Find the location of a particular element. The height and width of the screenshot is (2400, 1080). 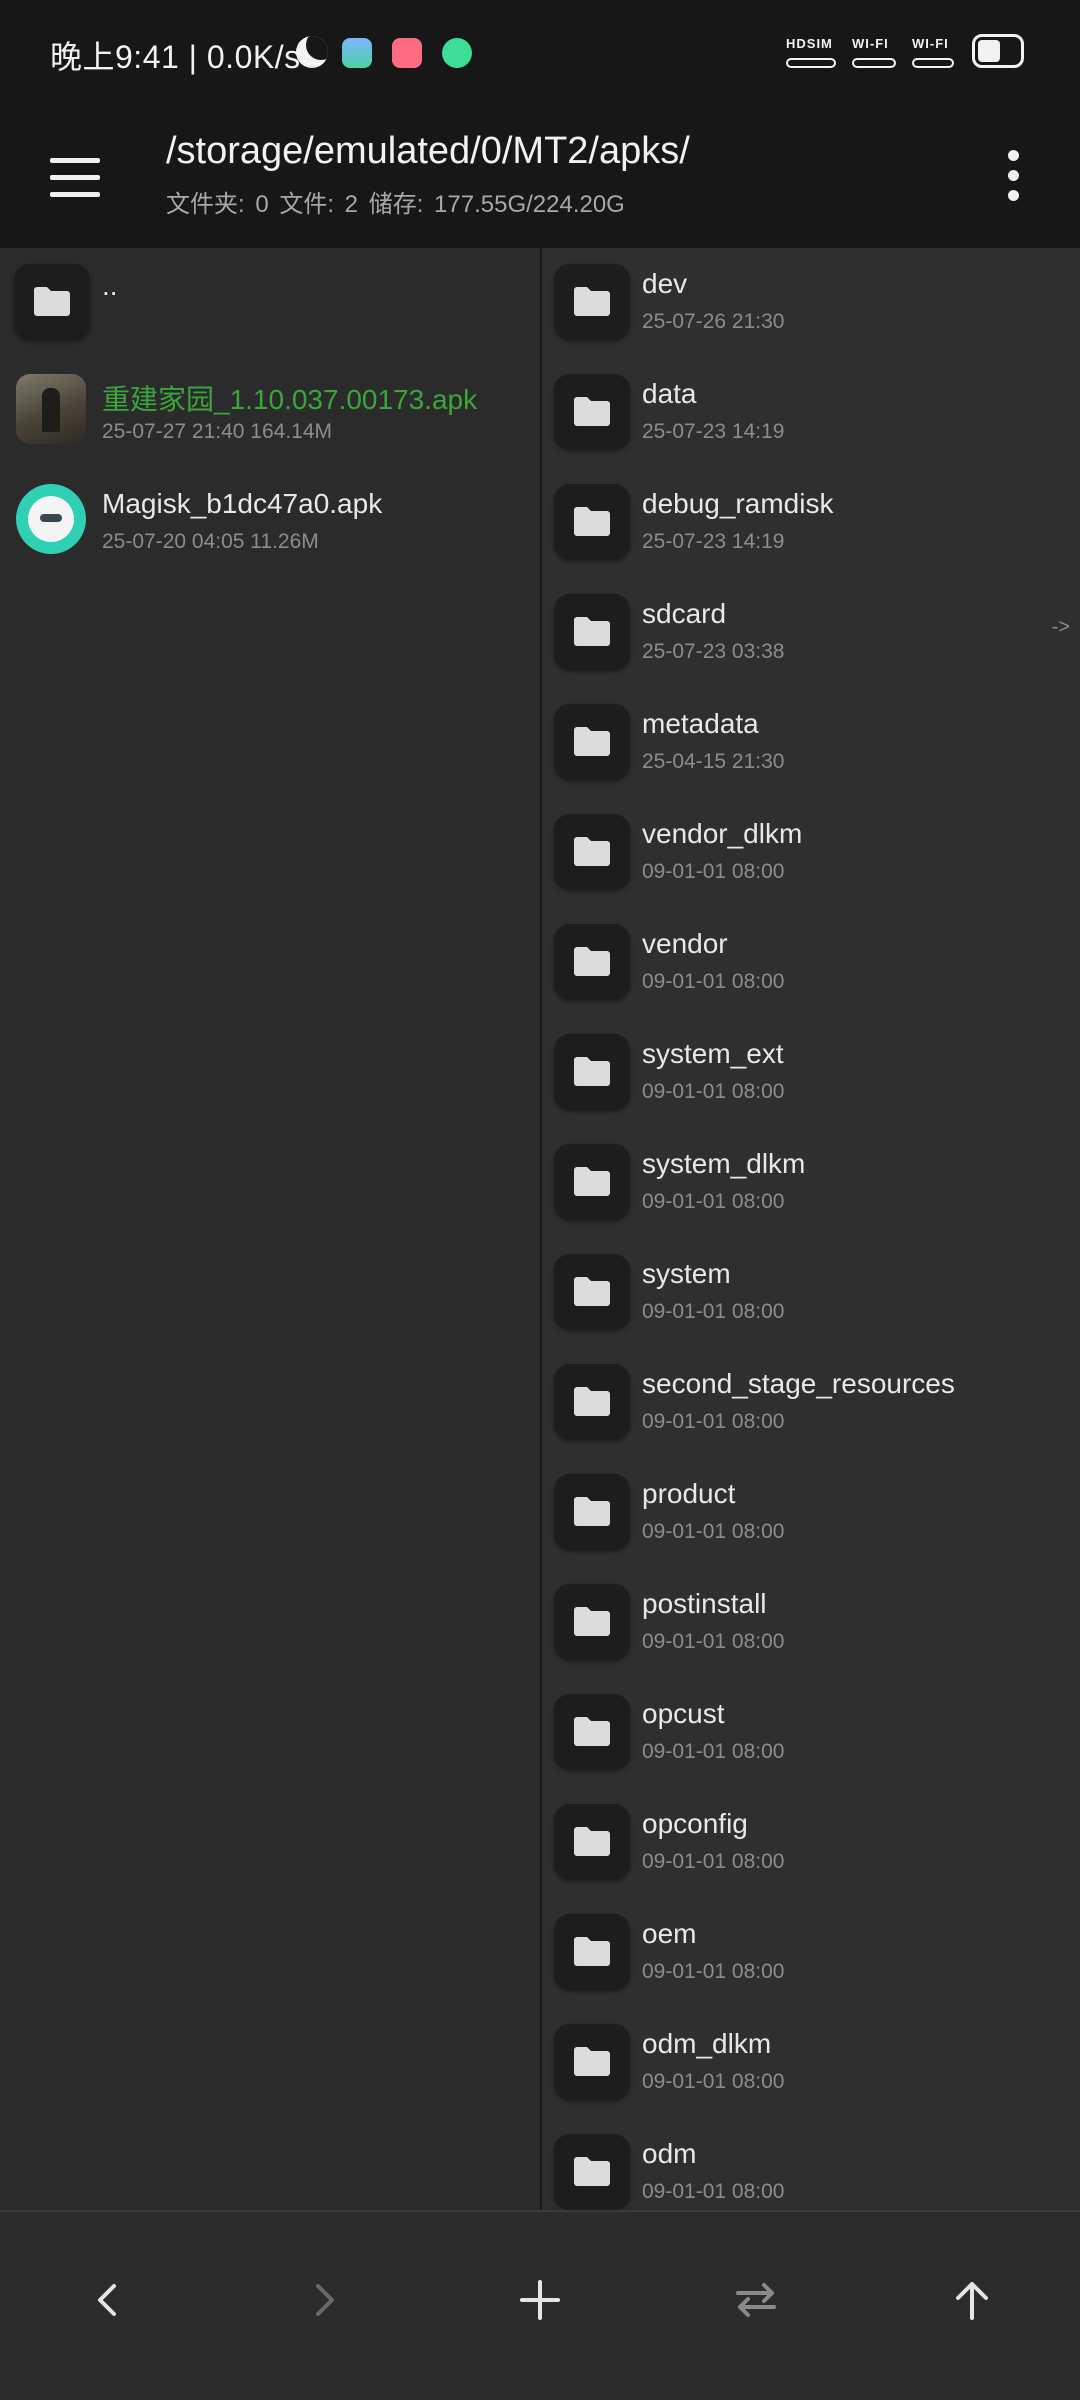

wifi-label-1: WI-FI is located at coordinates (870, 43).